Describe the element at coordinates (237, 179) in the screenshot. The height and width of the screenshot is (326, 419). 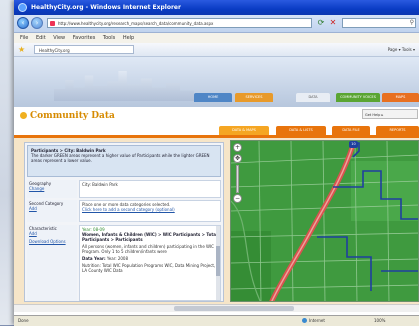
I see `zoom-slider` at that location.